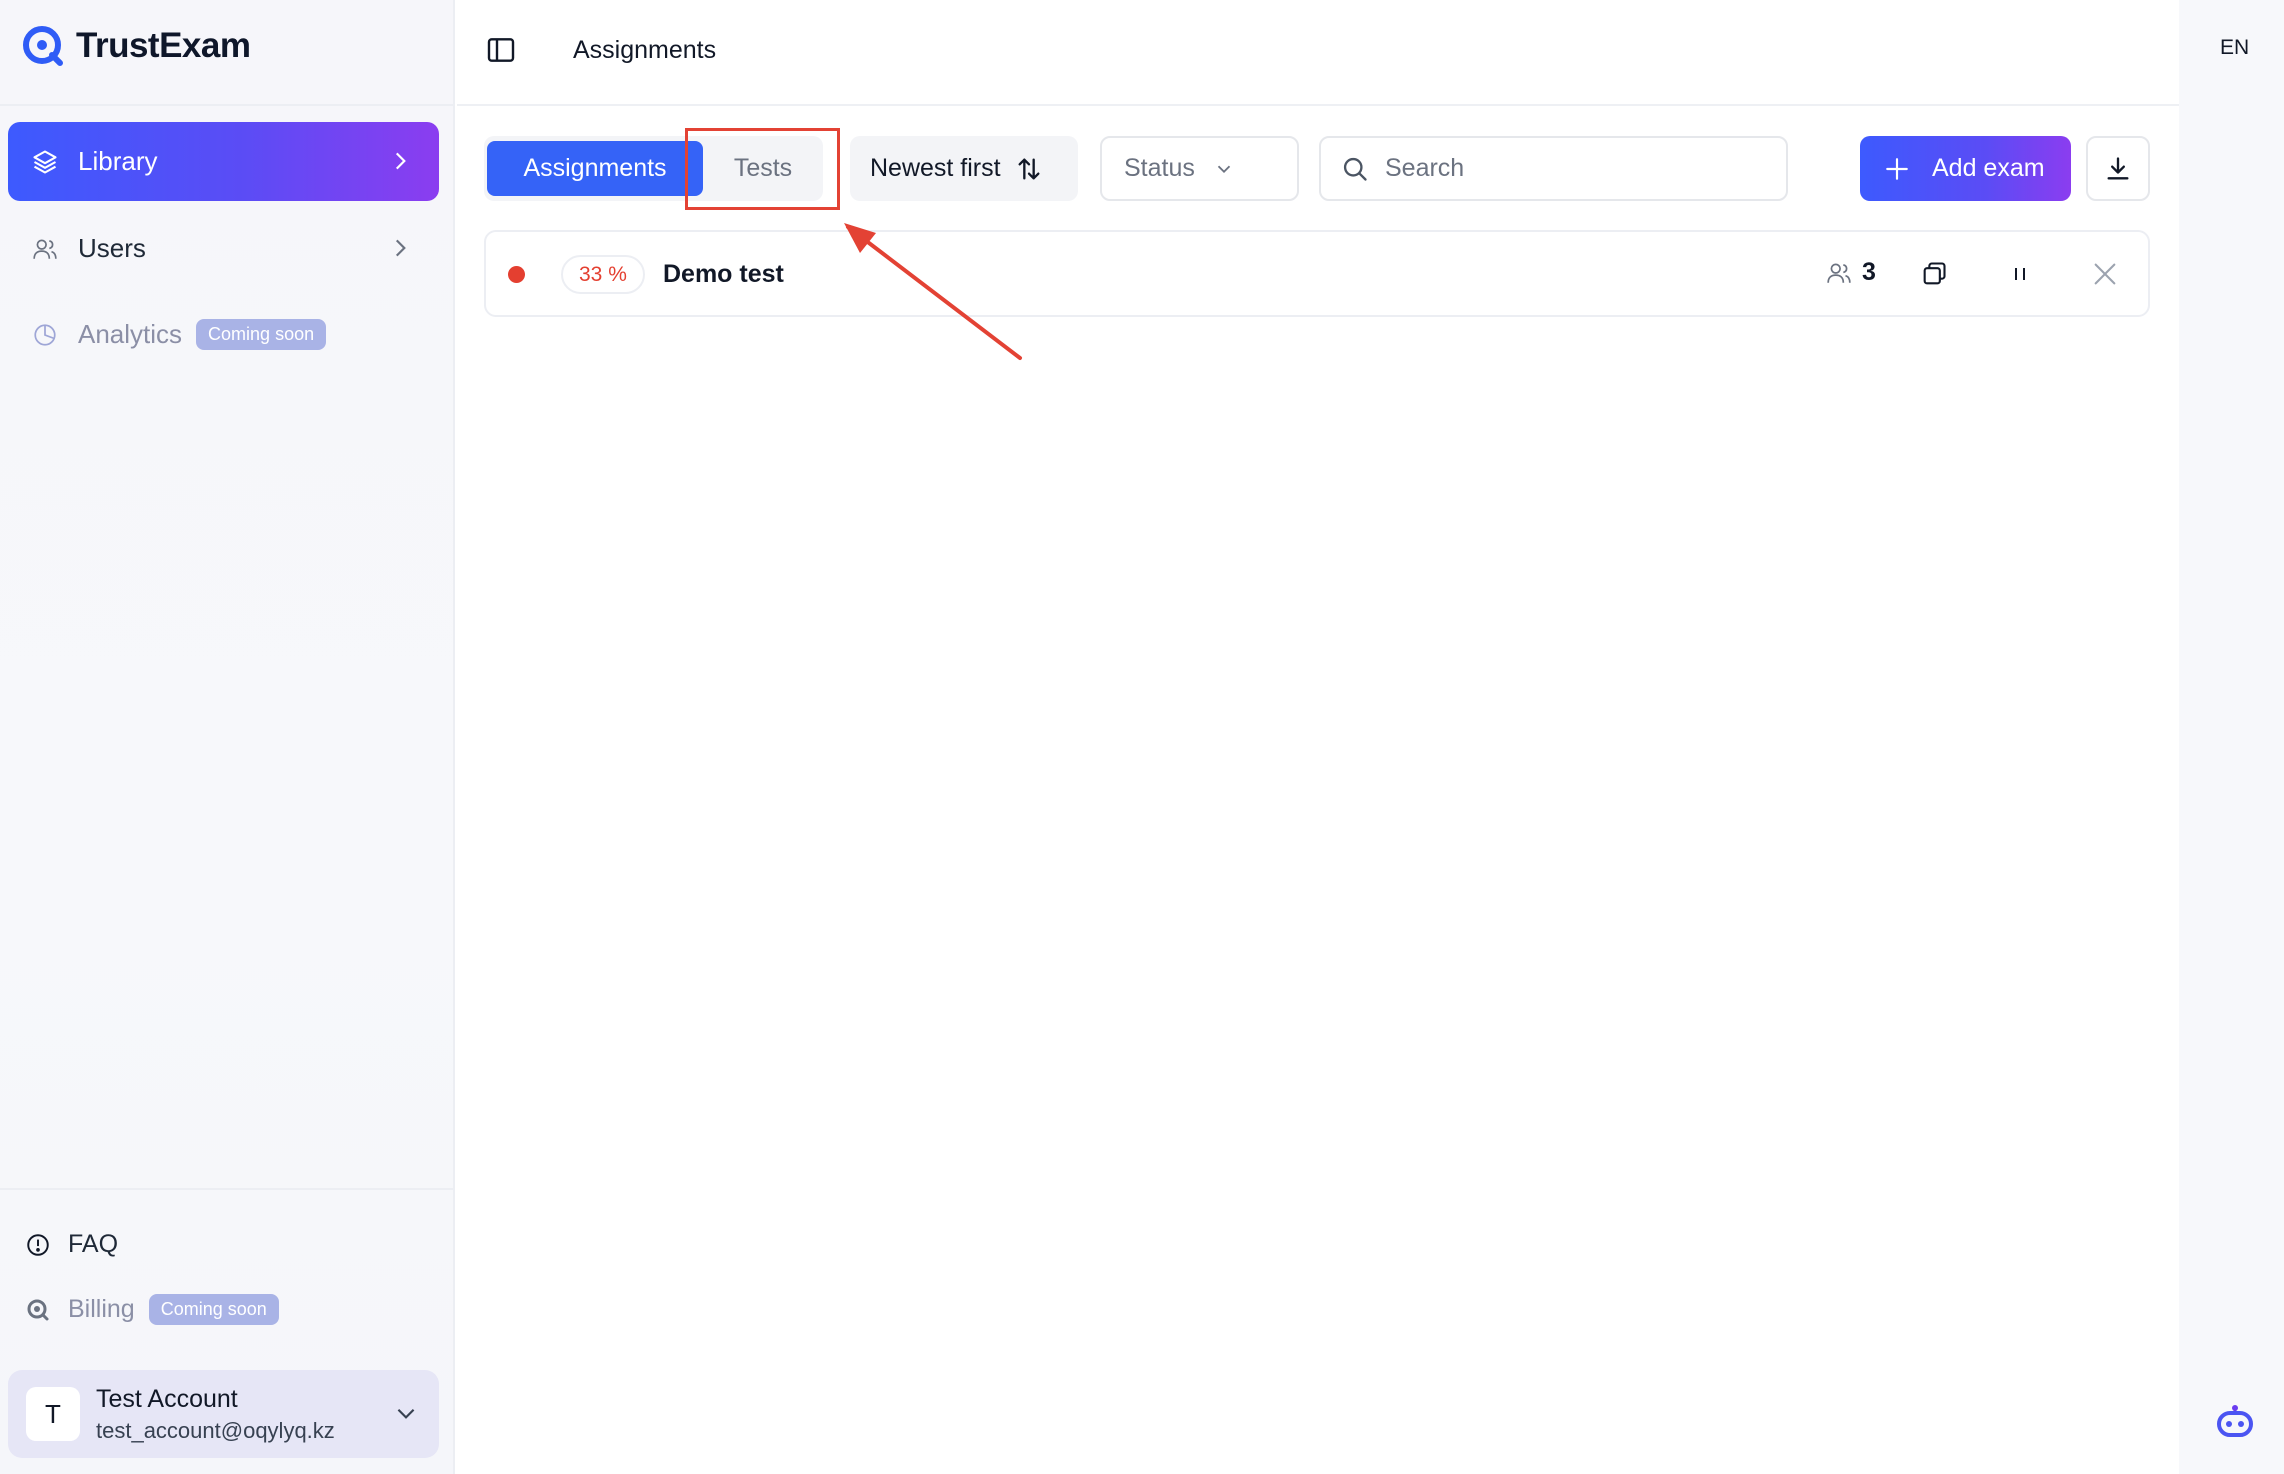  Describe the element at coordinates (603, 274) in the screenshot. I see `progress-badge: 33 %` at that location.